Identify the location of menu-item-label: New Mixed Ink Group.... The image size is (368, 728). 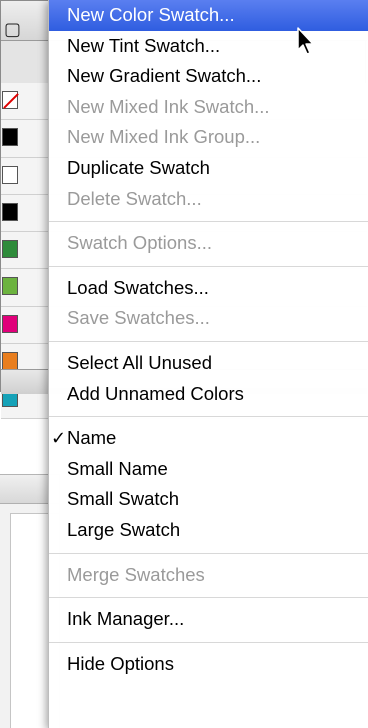
(164, 137).